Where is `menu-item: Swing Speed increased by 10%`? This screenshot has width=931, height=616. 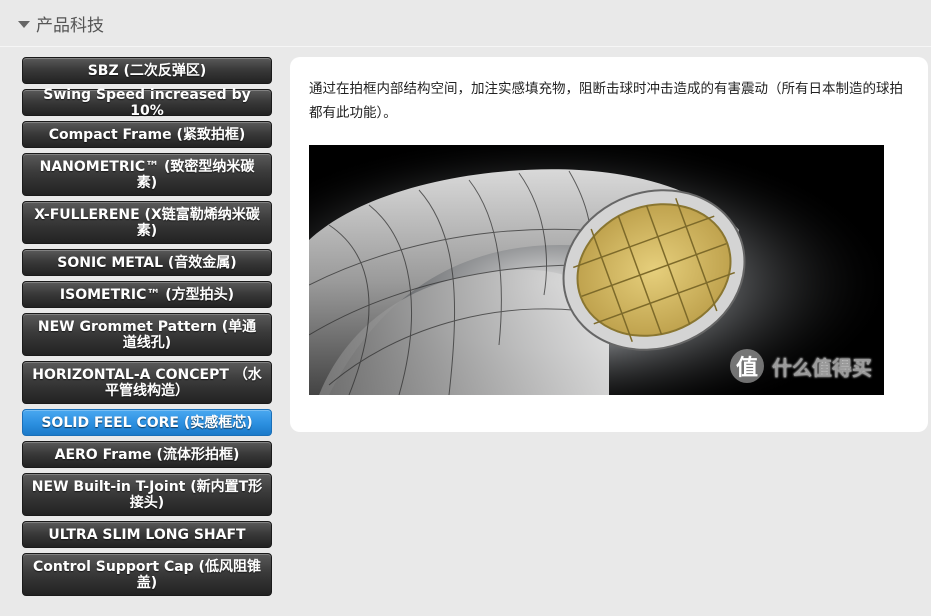
menu-item: Swing Speed increased by 10% is located at coordinates (147, 103).